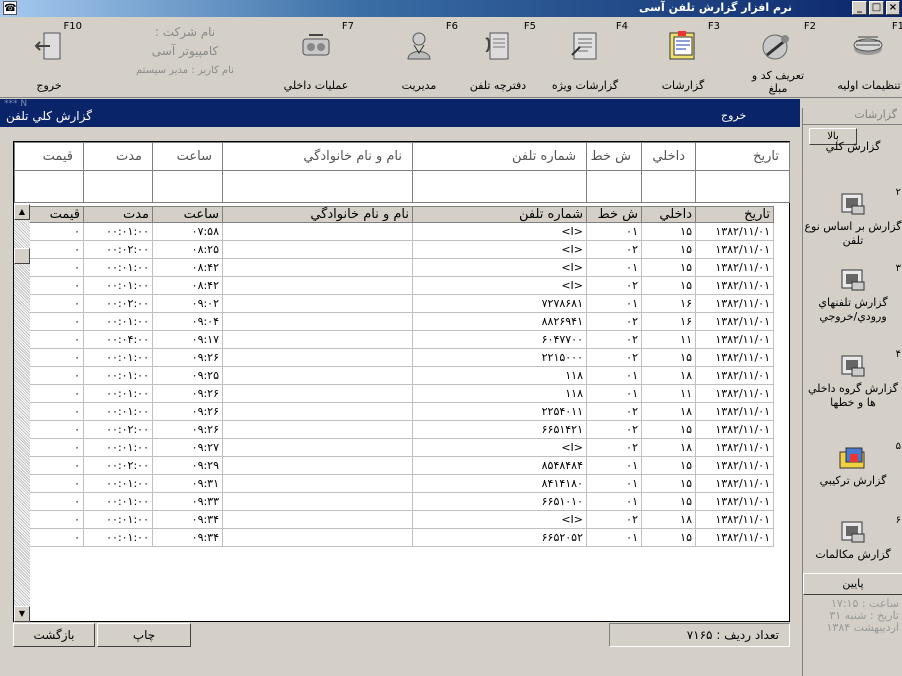 The height and width of the screenshot is (676, 902). Describe the element at coordinates (22, 212) in the screenshot. I see `scroll-up-arrow-icon: ▲` at that location.